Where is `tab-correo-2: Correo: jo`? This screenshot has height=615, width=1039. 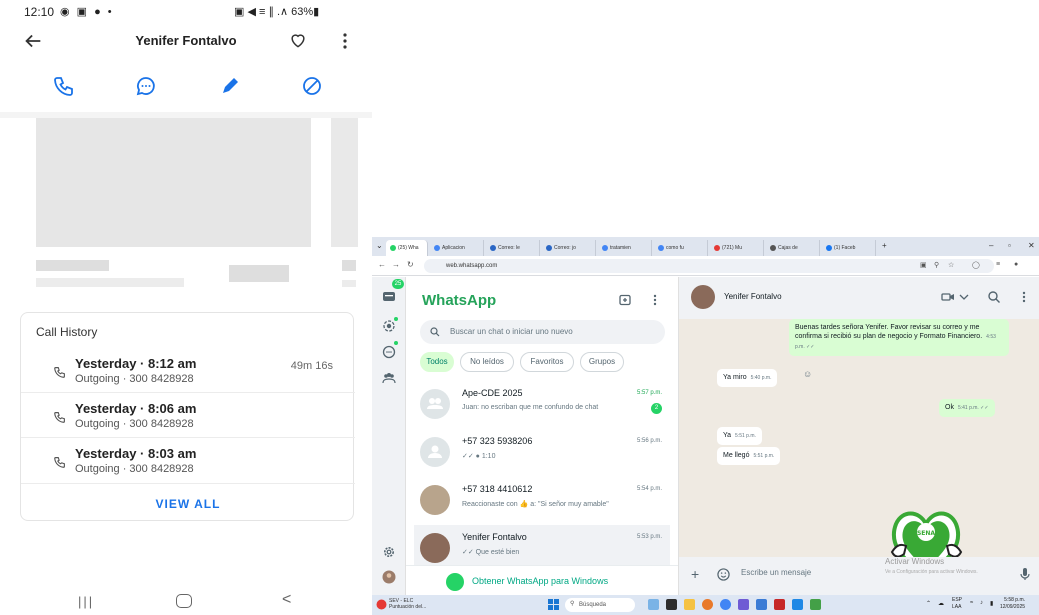 tab-correo-2: Correo: jo is located at coordinates (569, 248).